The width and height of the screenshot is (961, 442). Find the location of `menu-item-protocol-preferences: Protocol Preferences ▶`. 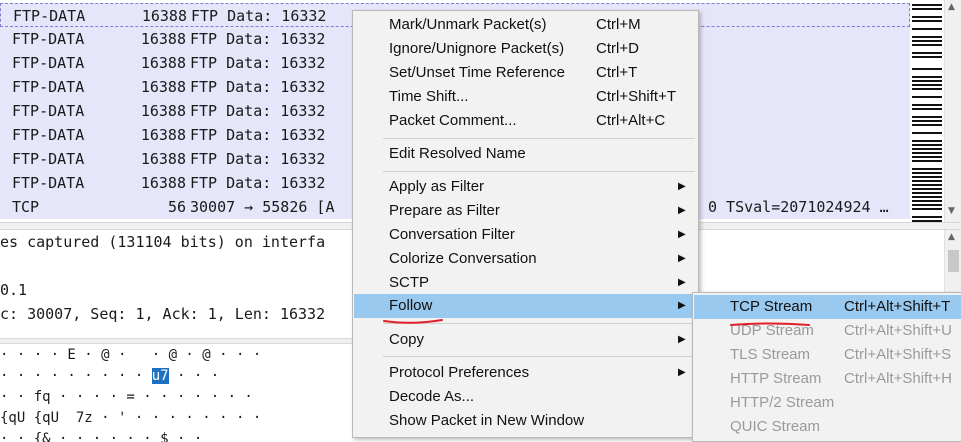

menu-item-protocol-preferences: Protocol Preferences ▶ is located at coordinates (525, 373).